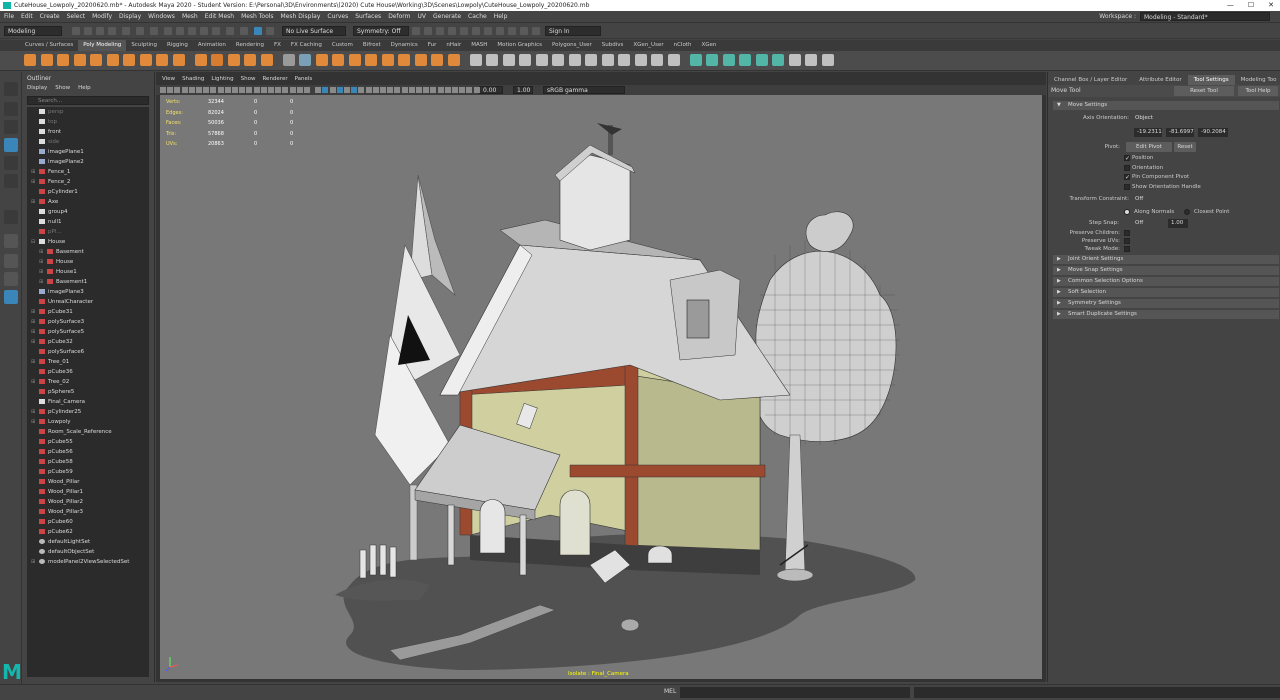 The height and width of the screenshot is (700, 1280). What do you see at coordinates (88, 292) in the screenshot?
I see `outliner-item: imagePlane3` at bounding box center [88, 292].